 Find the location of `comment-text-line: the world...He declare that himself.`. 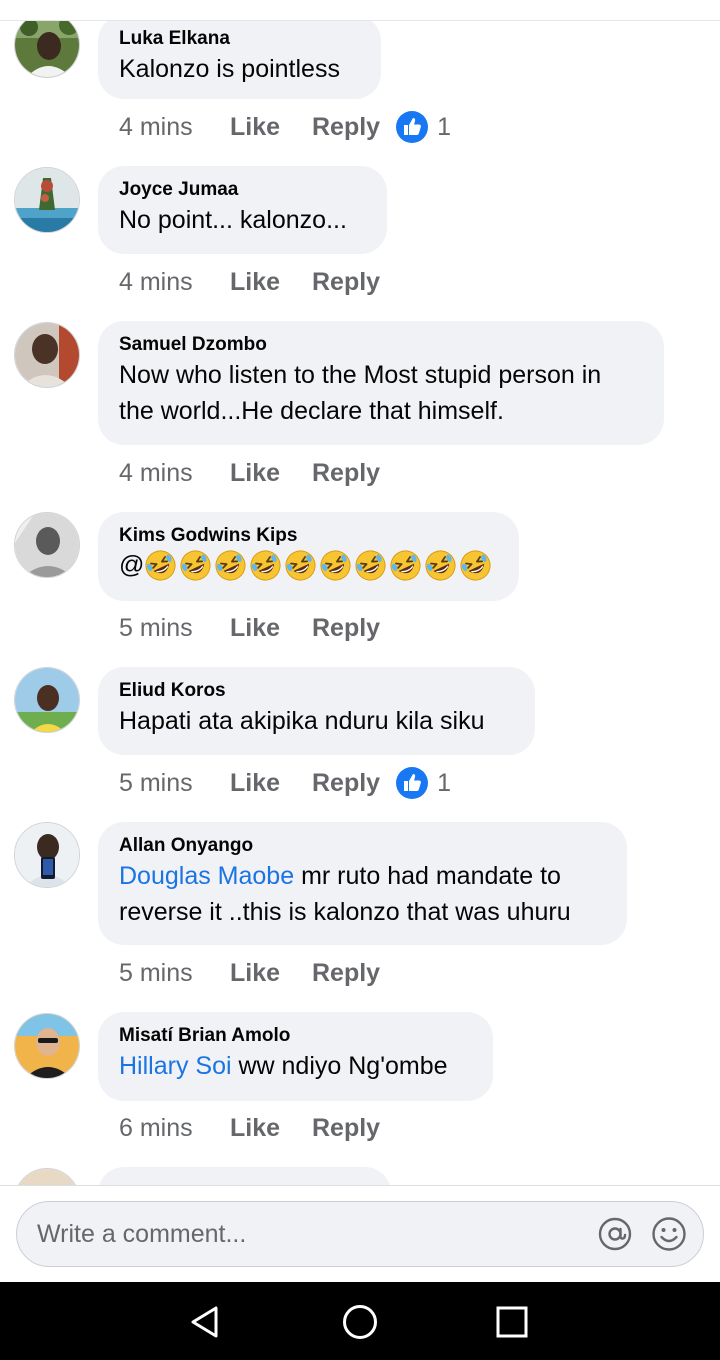

comment-text-line: the world...He declare that himself. is located at coordinates (311, 411).